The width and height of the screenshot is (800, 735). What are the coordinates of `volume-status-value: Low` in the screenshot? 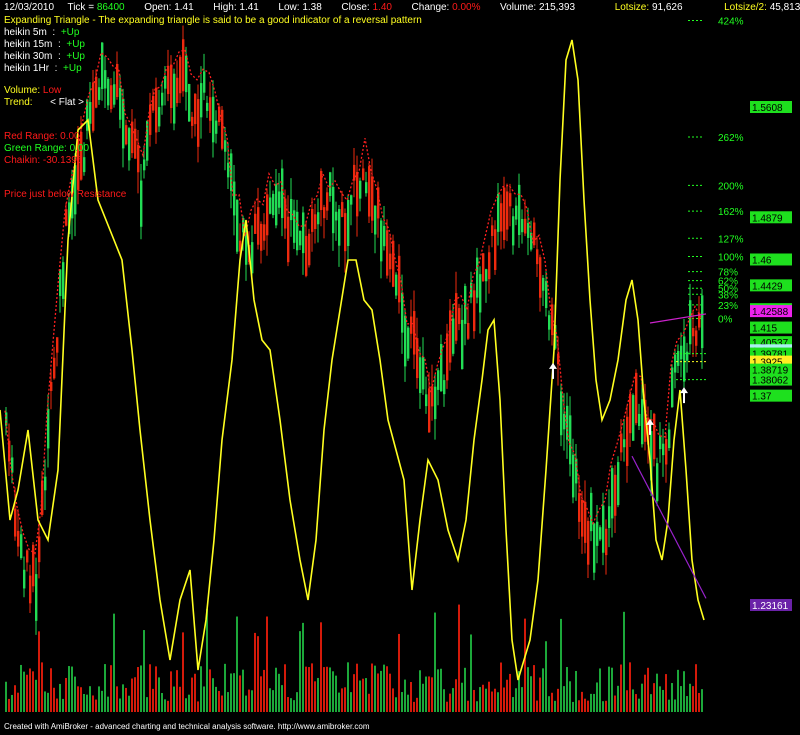 It's located at (52, 90).